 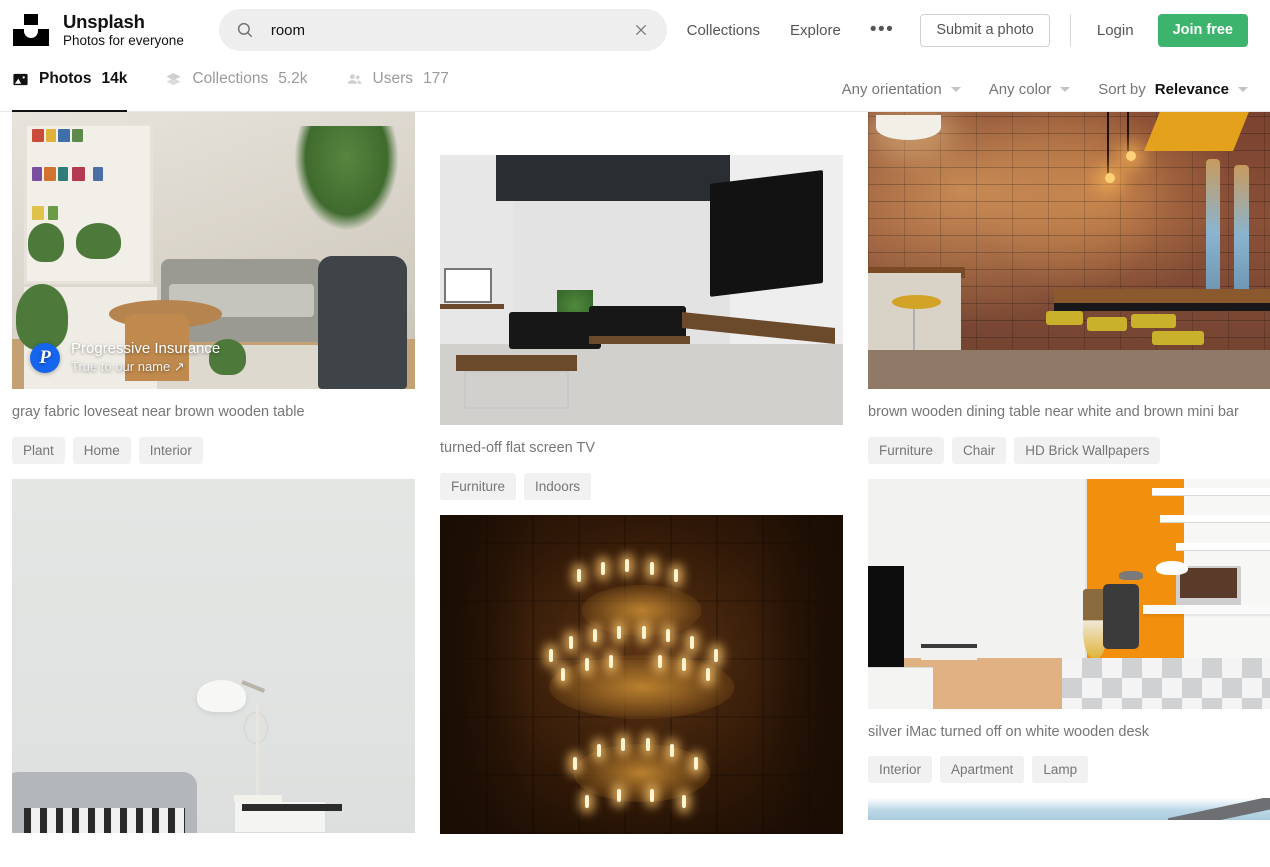 I want to click on layers-icon, so click(x=173, y=79).